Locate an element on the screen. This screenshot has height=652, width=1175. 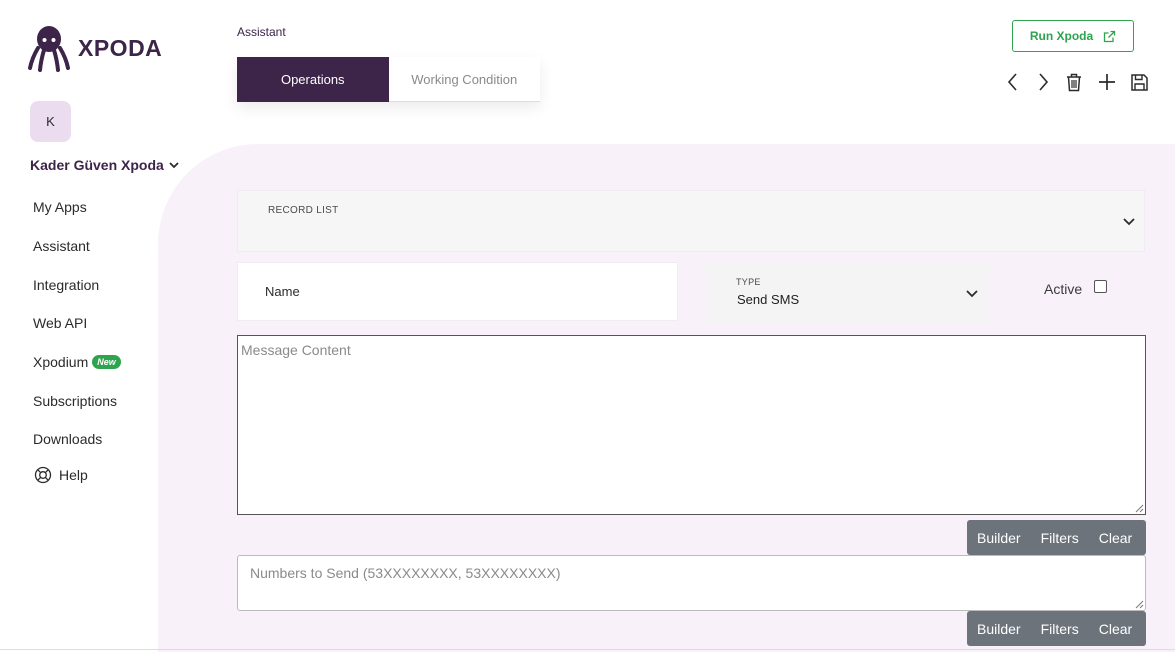
octopus-logo-icon is located at coordinates (49, 49).